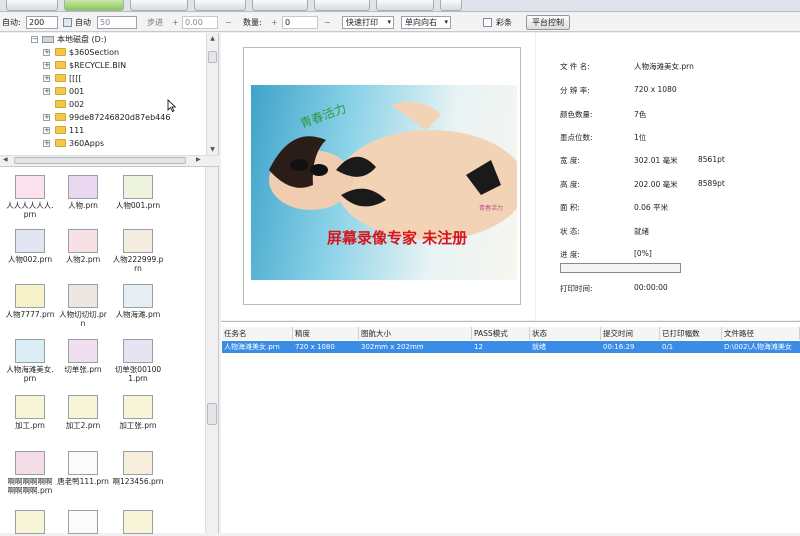  I want to click on color-bar-checkbox, so click(487, 22).